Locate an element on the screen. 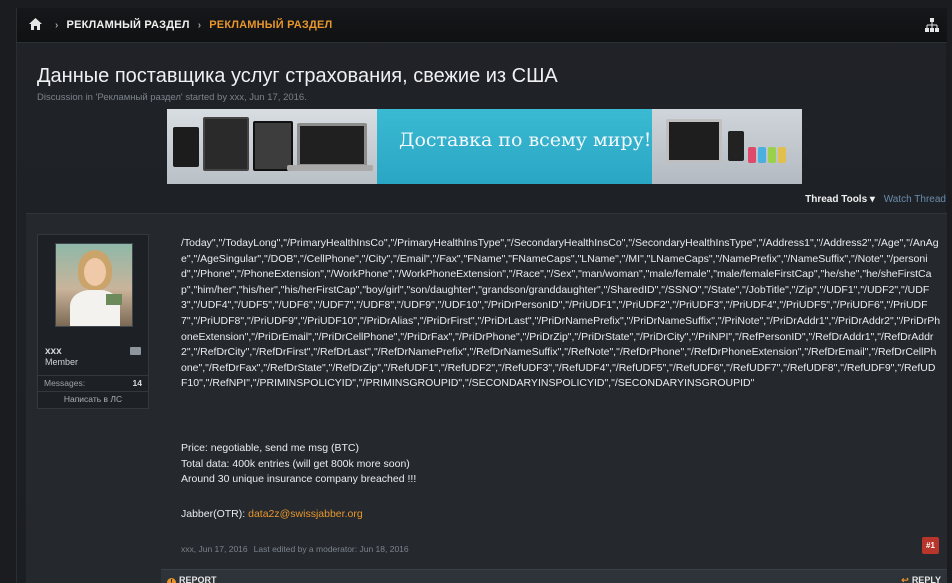 The height and width of the screenshot is (583, 952). message-count: Messages: 14 is located at coordinates (93, 381).